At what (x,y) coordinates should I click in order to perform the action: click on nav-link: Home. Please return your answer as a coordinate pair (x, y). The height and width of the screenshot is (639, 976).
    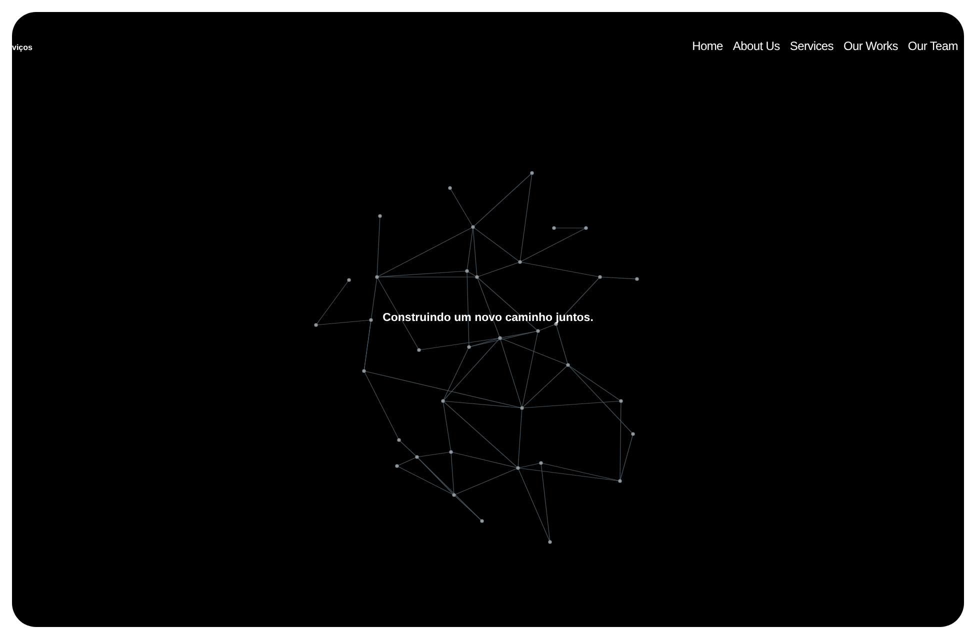
    Looking at the image, I should click on (707, 46).